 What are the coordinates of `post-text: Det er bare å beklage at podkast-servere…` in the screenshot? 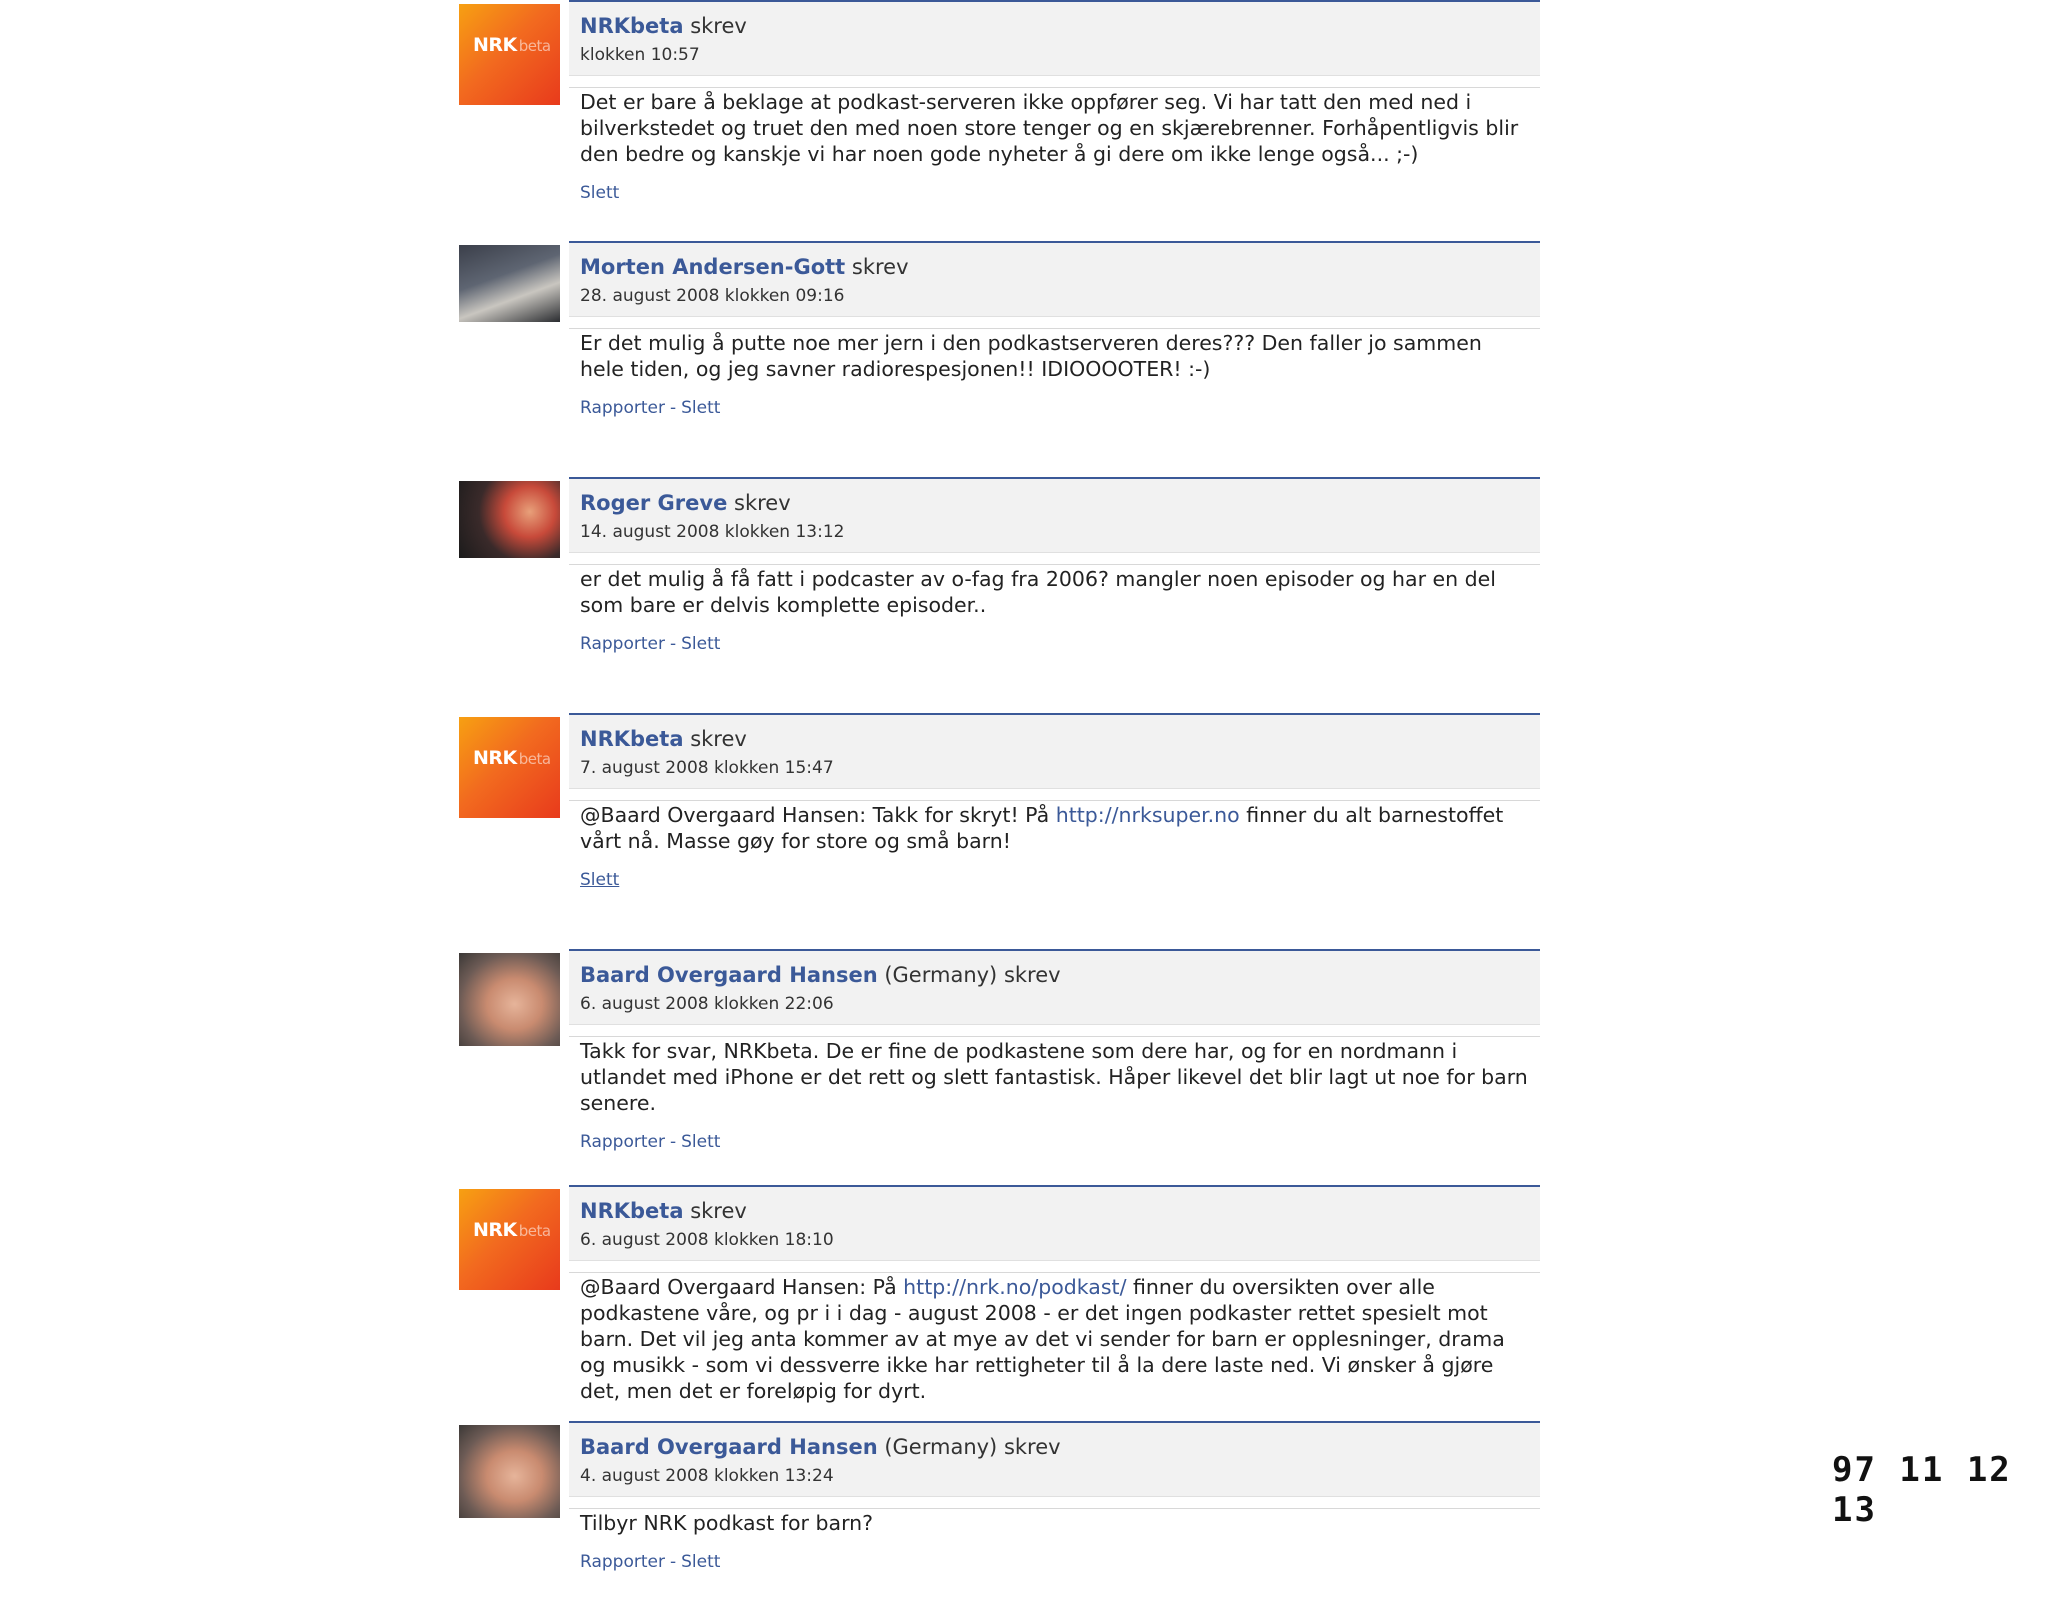 It's located at (1049, 128).